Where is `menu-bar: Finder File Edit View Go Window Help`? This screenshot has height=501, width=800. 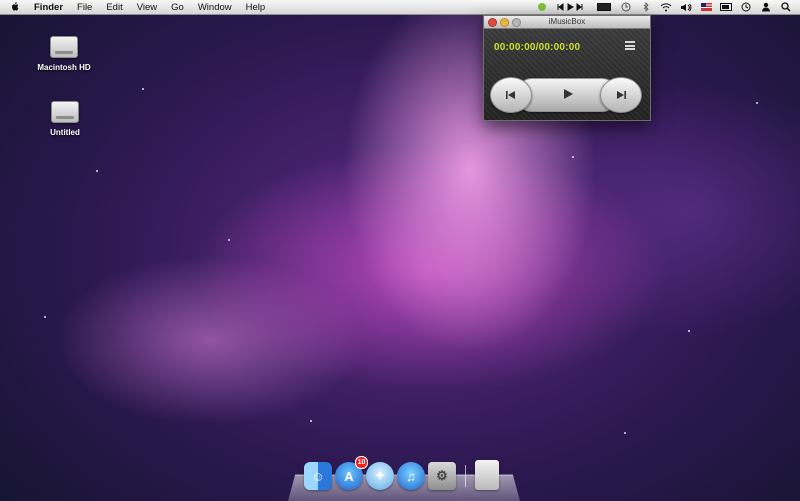
menu-bar: Finder File Edit View Go Window Help is located at coordinates (400, 7).